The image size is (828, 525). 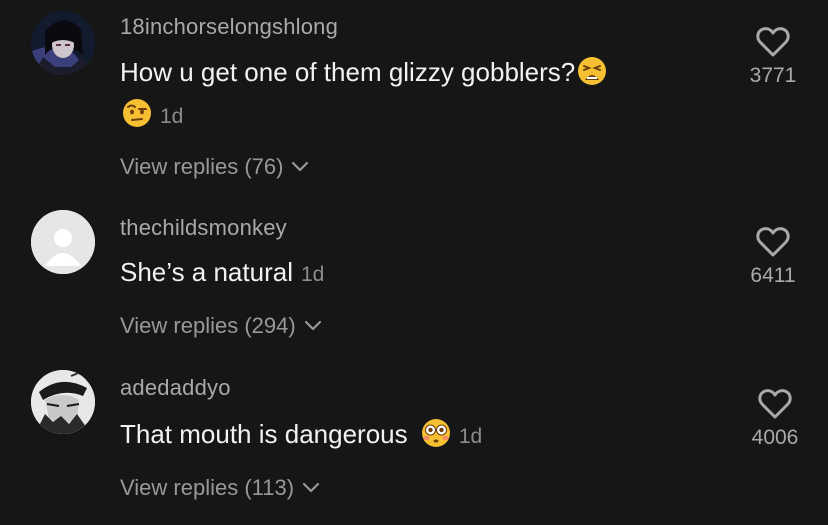 I want to click on view-replies-button: View replies (294), so click(x=221, y=326).